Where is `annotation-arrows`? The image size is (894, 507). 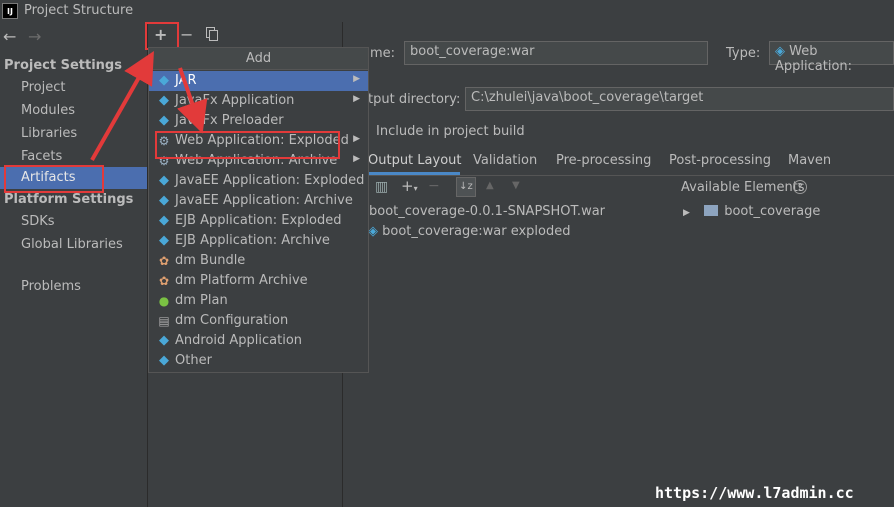
annotation-arrows is located at coordinates (149, 106).